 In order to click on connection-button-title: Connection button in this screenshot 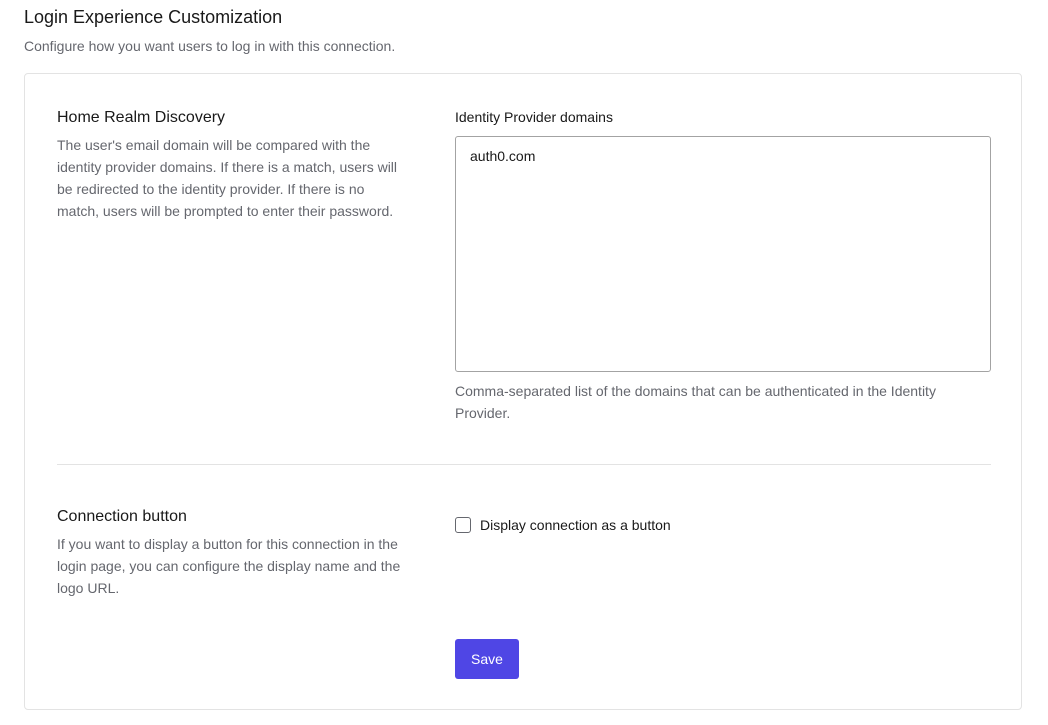, I will do `click(122, 516)`.